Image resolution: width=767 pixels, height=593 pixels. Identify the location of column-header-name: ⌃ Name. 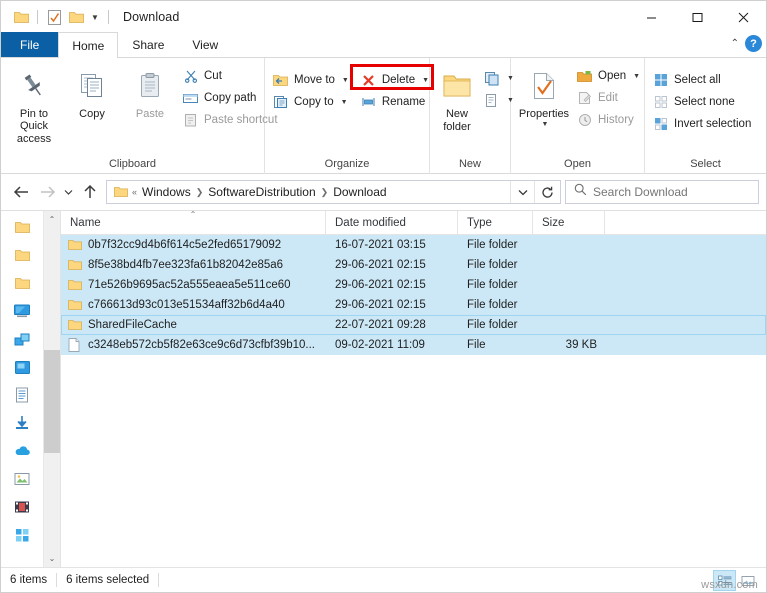
(193, 222).